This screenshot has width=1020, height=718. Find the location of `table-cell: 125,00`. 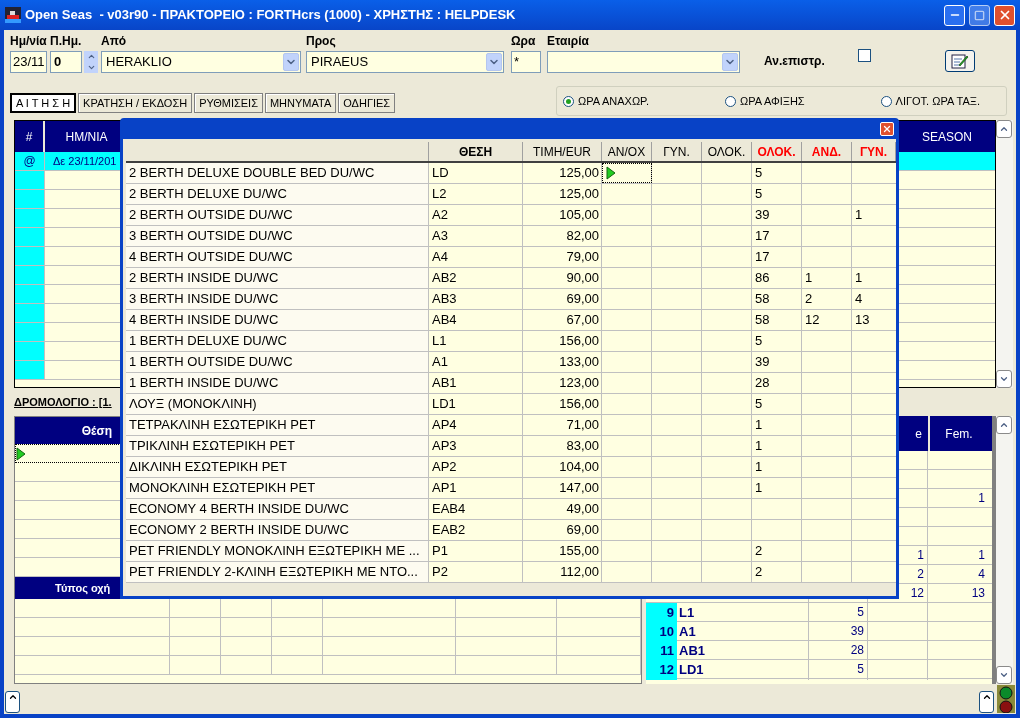

table-cell: 125,00 is located at coordinates (562, 173).